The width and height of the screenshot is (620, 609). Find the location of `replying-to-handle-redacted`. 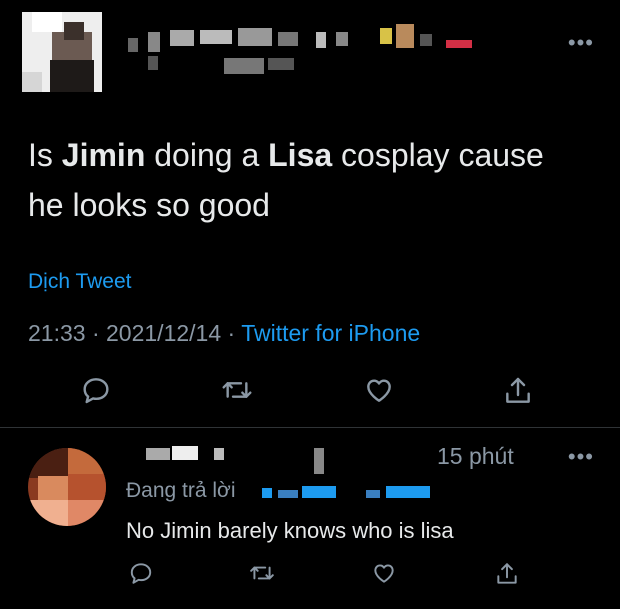

replying-to-handle-redacted is located at coordinates (352, 493).